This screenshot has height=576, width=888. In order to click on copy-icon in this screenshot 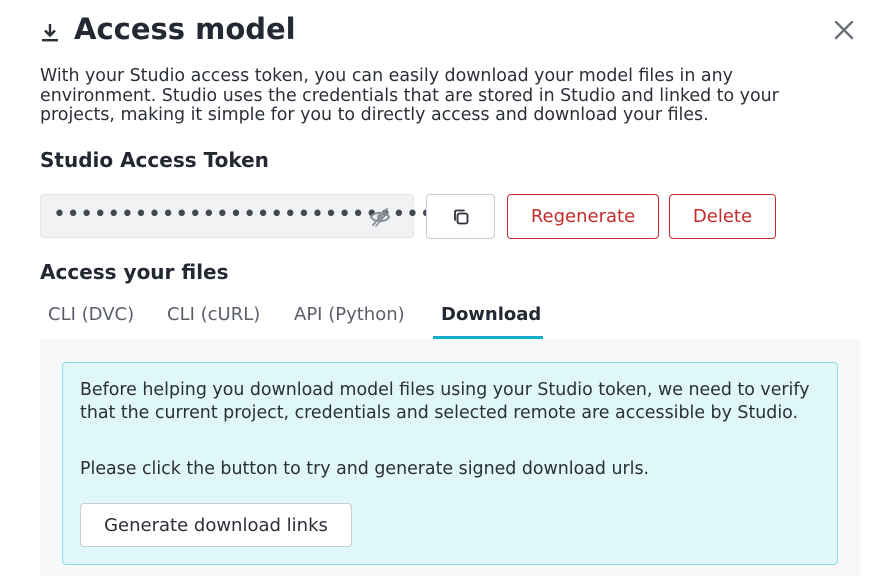, I will do `click(460, 216)`.